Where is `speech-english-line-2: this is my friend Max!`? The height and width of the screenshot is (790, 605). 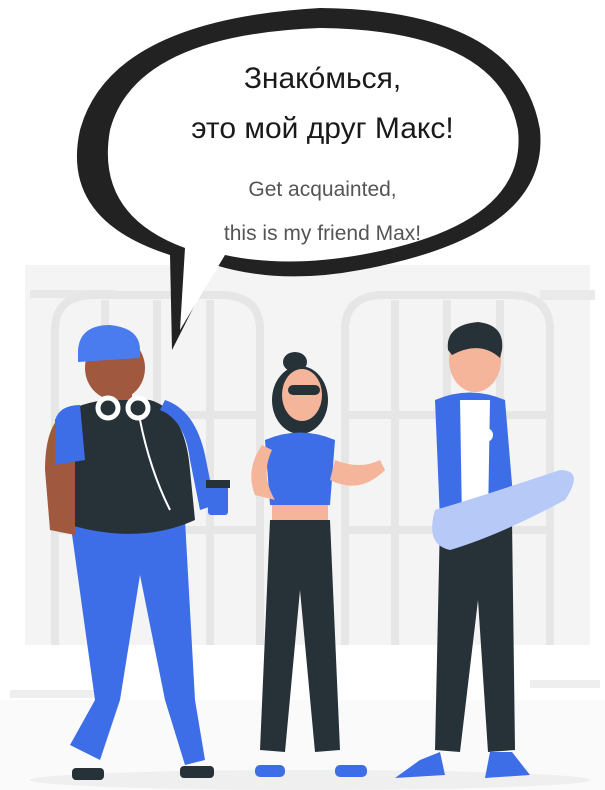
speech-english-line-2: this is my friend Max! is located at coordinates (322, 233).